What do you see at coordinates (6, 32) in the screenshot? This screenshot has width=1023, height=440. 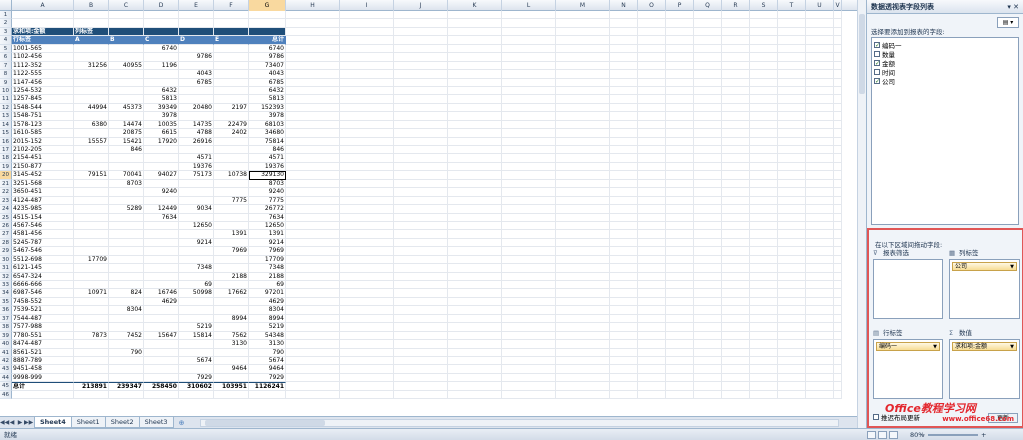 I see `row-header: 3` at bounding box center [6, 32].